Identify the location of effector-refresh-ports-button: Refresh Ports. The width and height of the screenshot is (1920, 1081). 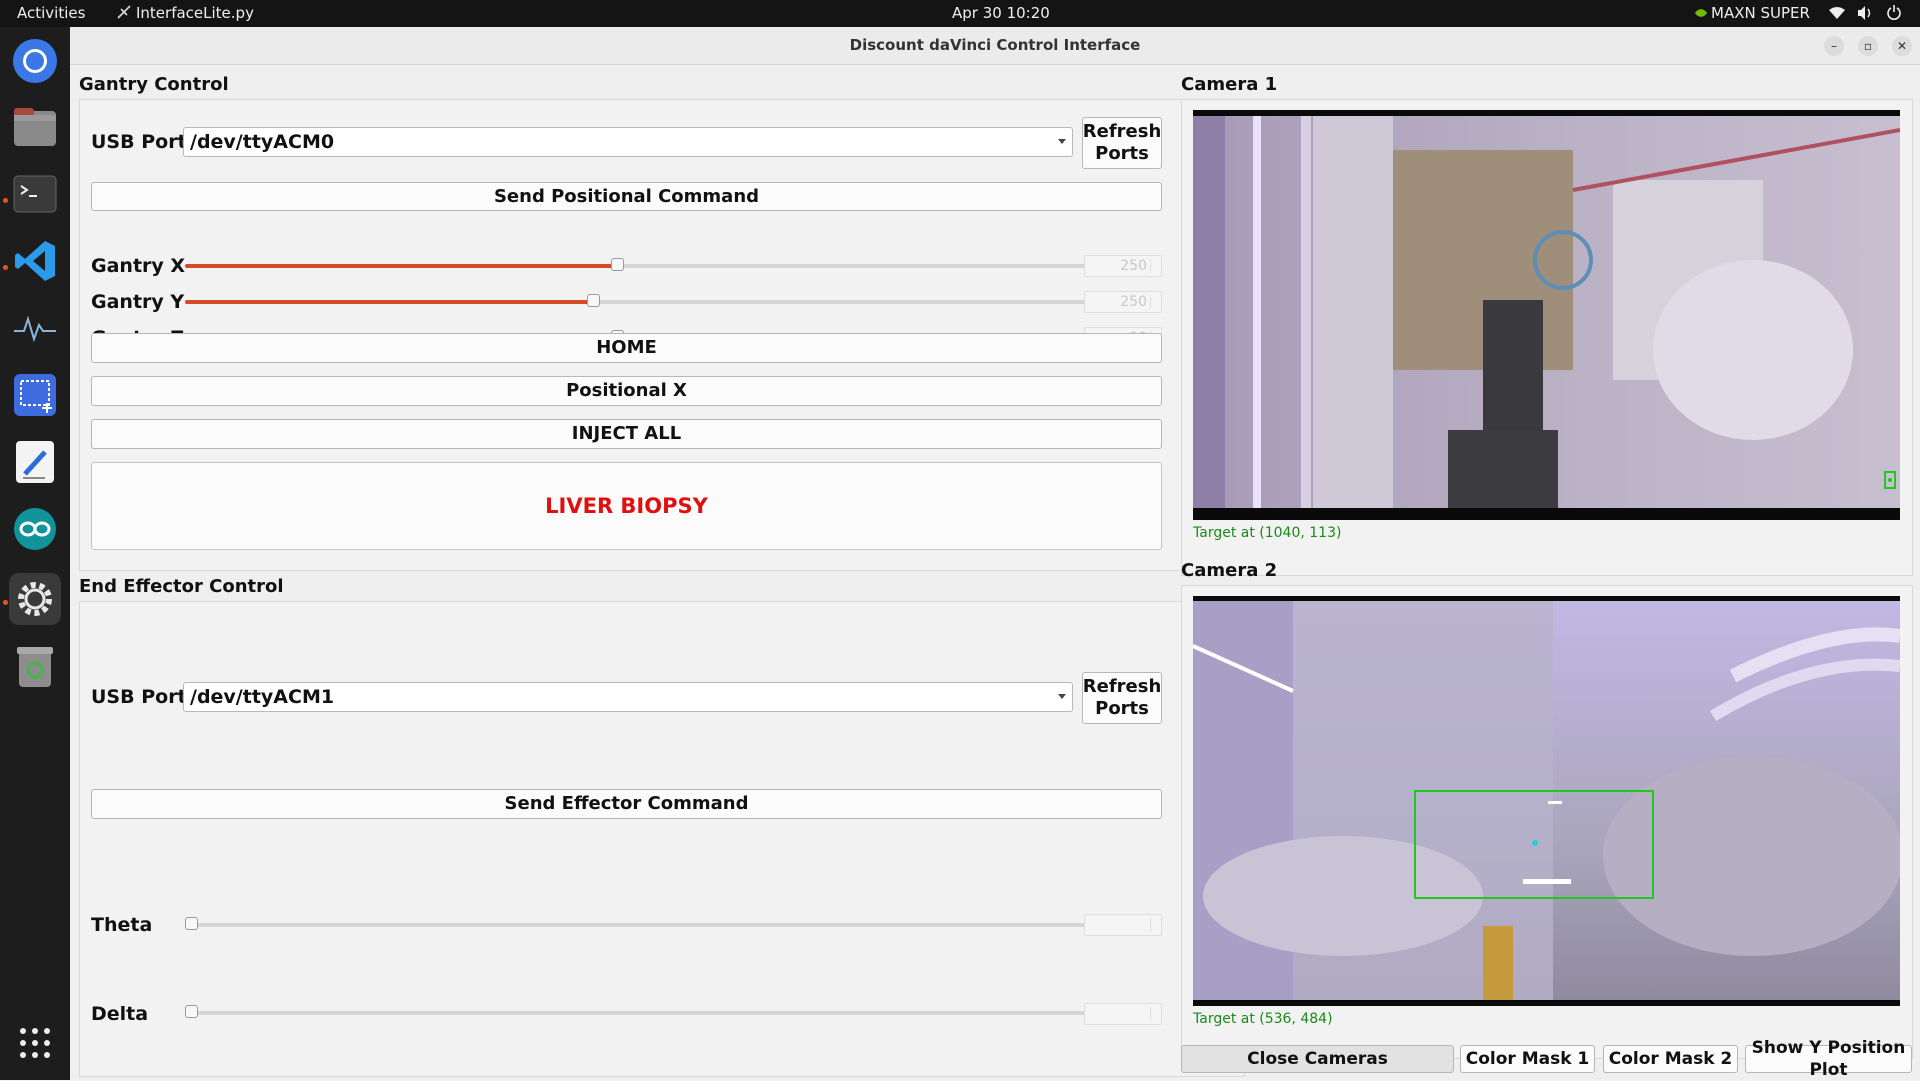
(1122, 698).